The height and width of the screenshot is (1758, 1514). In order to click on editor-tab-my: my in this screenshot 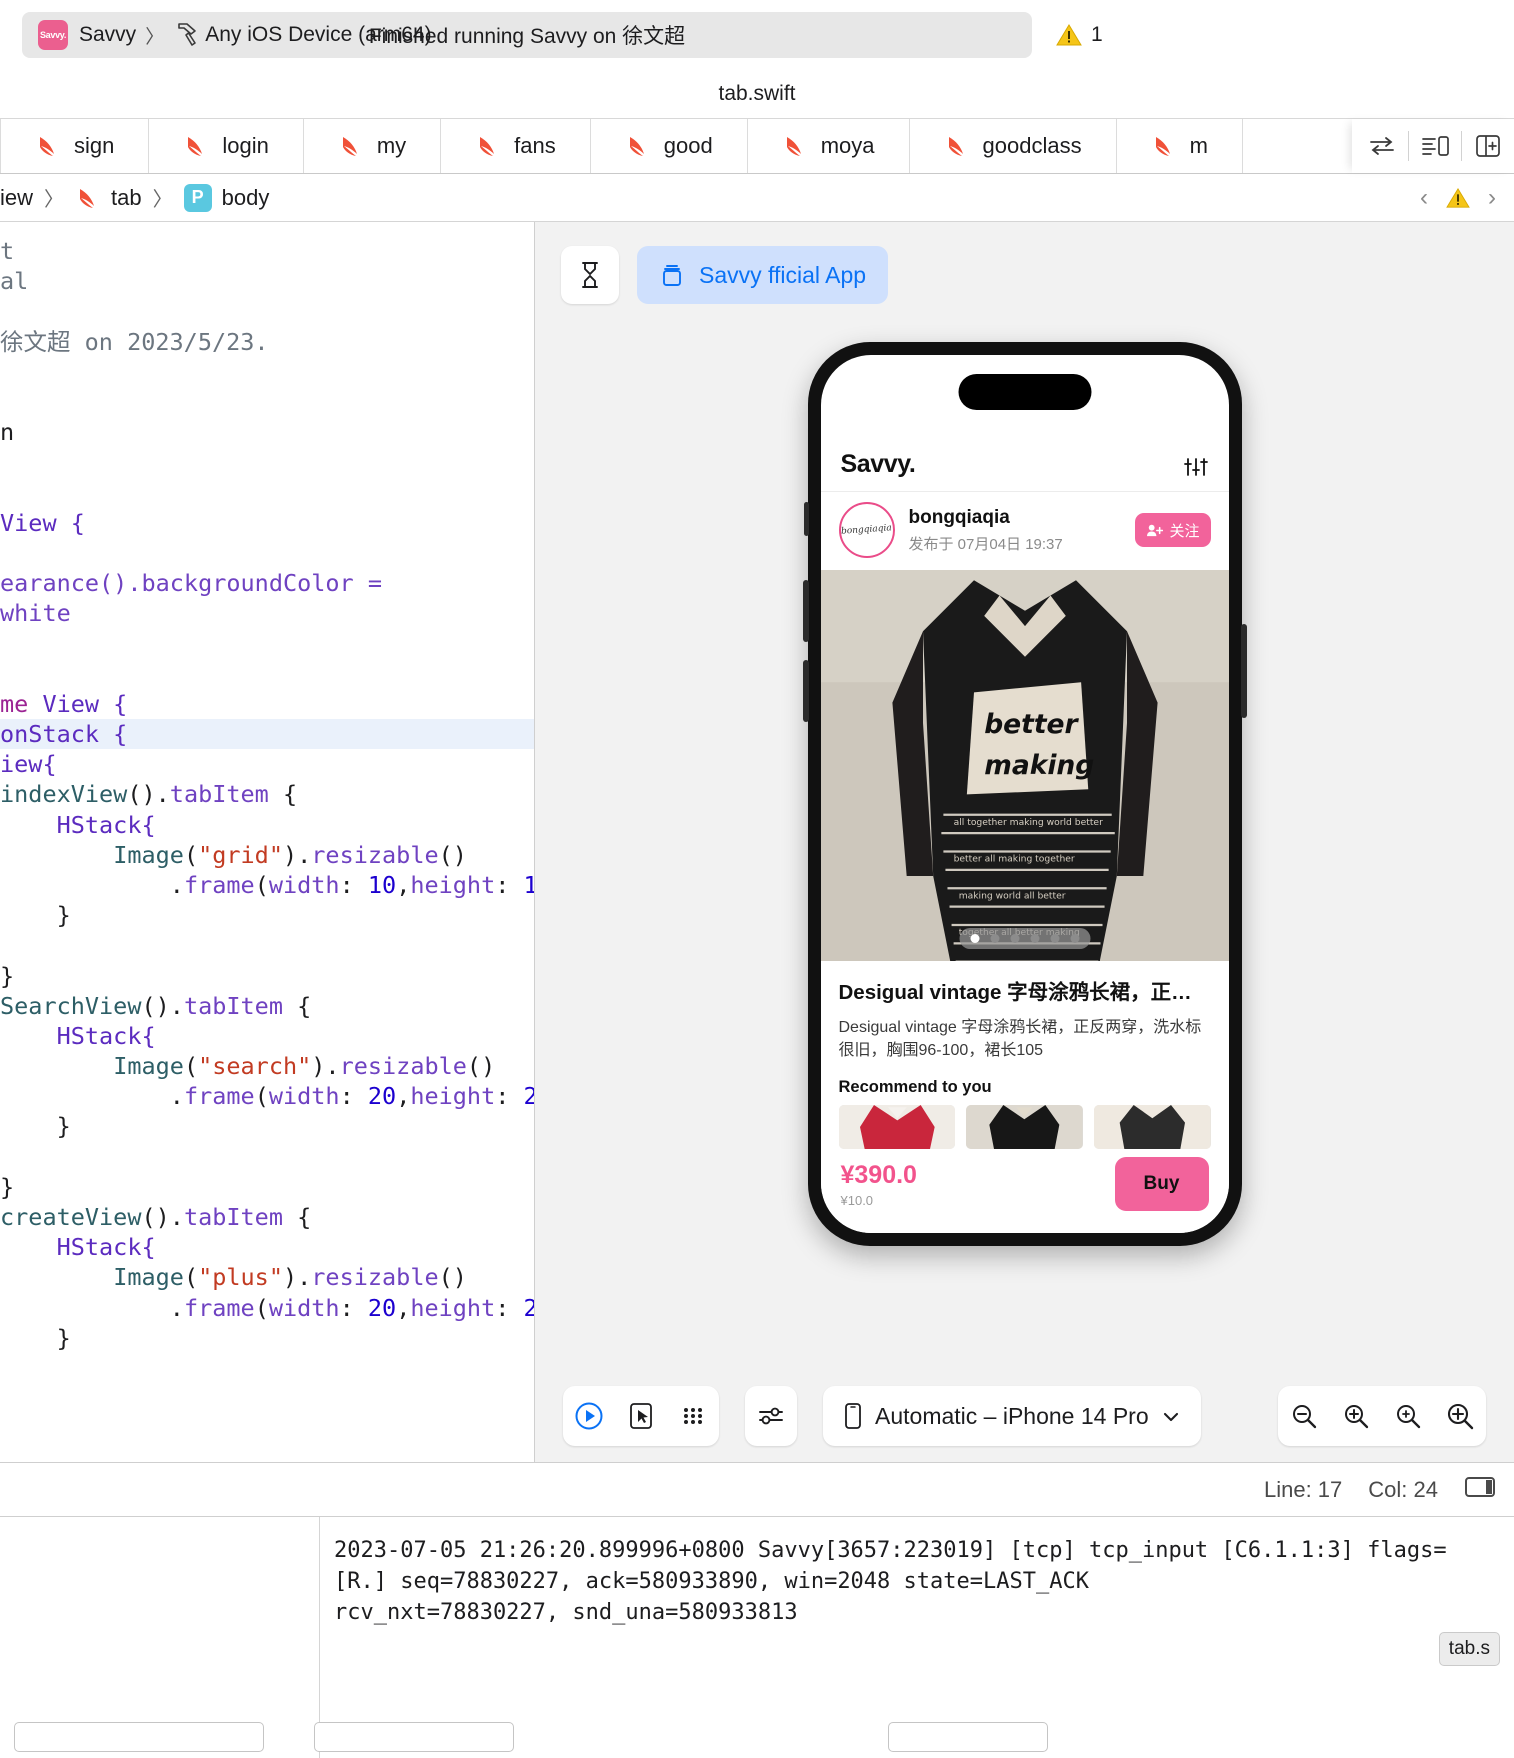, I will do `click(372, 146)`.